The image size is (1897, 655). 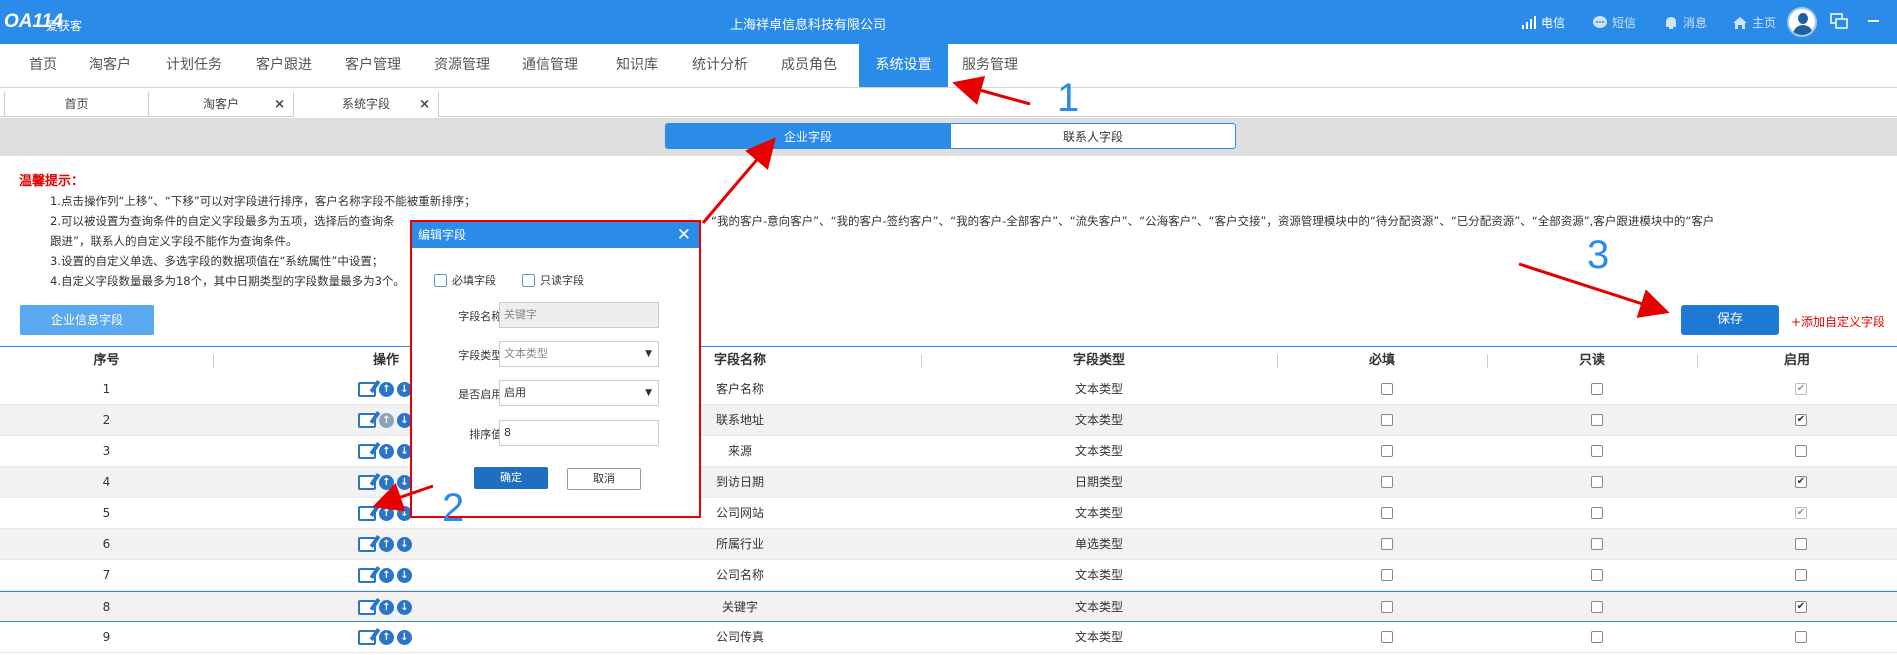 What do you see at coordinates (720, 65) in the screenshot?
I see `menu-statistics: 统计分析` at bounding box center [720, 65].